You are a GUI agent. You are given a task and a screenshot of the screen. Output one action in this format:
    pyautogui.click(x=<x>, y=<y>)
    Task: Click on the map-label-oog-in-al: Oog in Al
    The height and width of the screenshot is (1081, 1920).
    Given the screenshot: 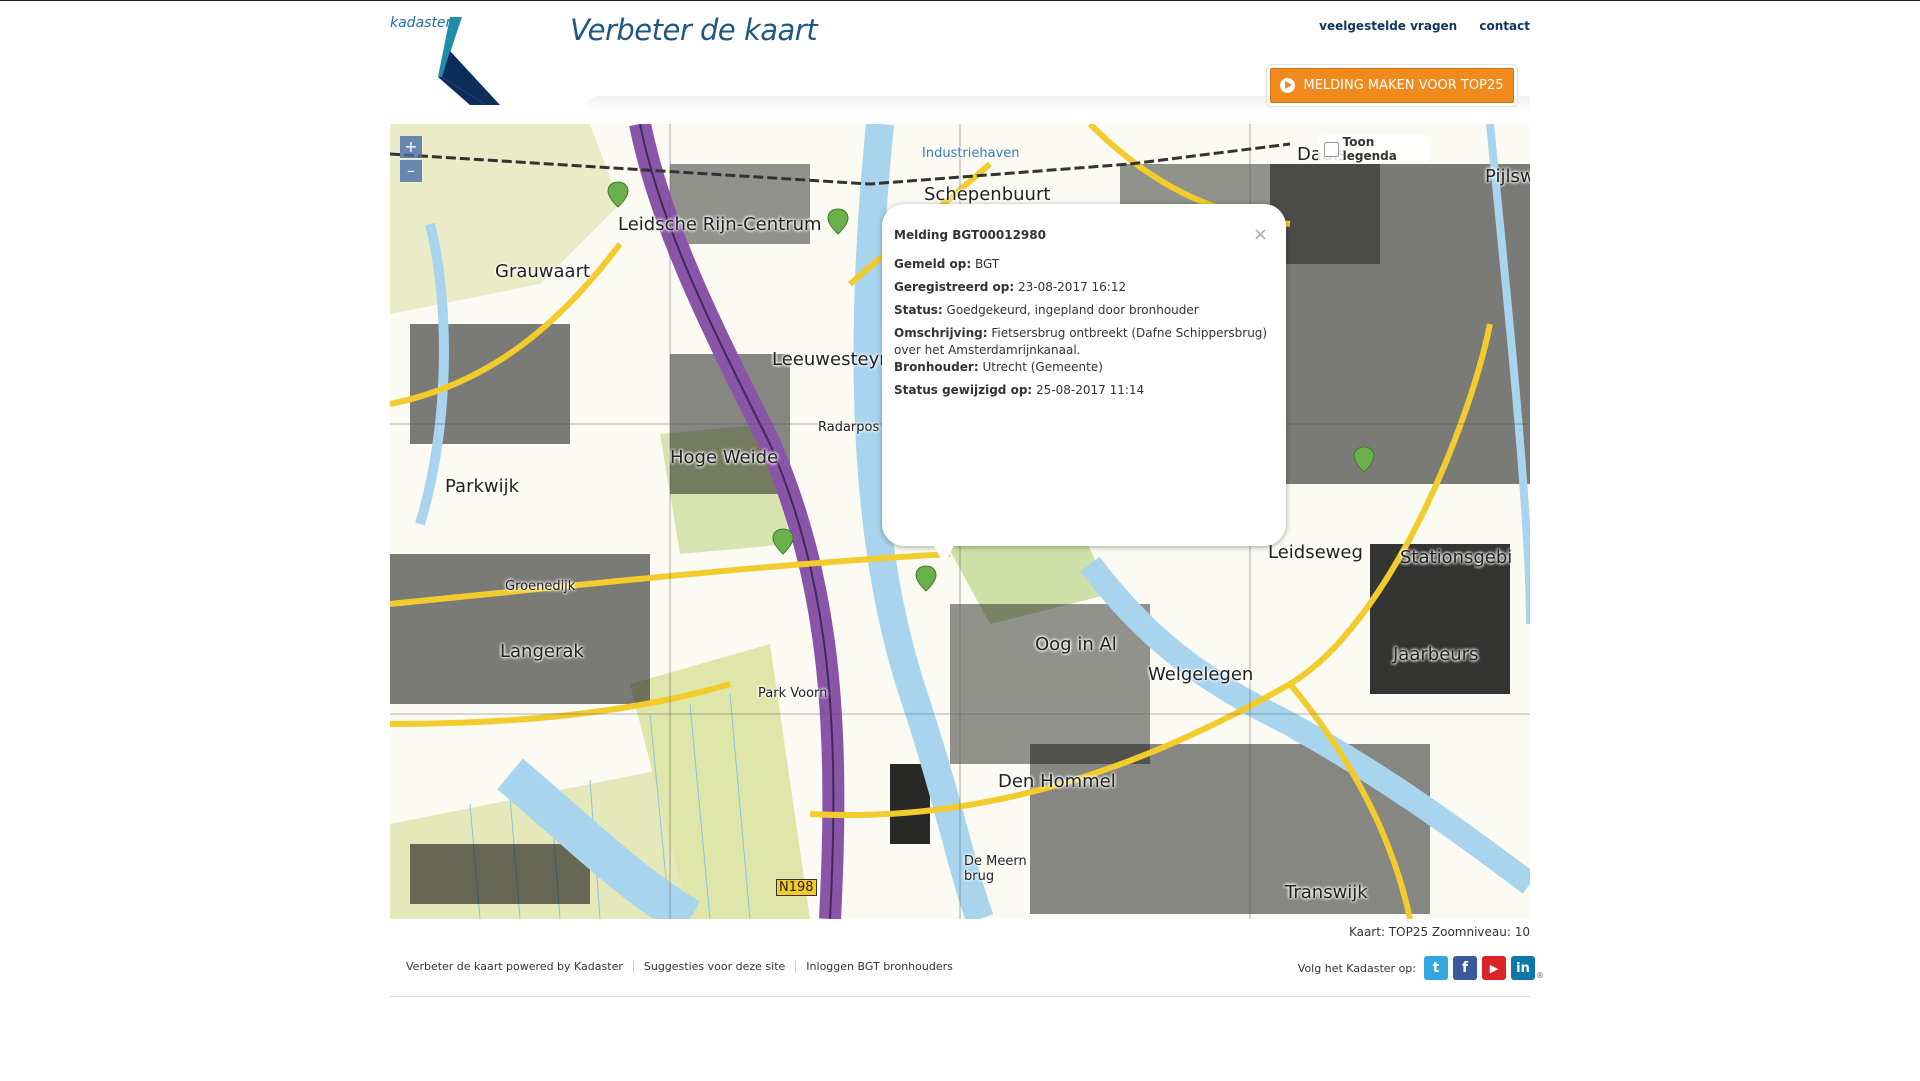 What is the action you would take?
    pyautogui.click(x=1076, y=644)
    